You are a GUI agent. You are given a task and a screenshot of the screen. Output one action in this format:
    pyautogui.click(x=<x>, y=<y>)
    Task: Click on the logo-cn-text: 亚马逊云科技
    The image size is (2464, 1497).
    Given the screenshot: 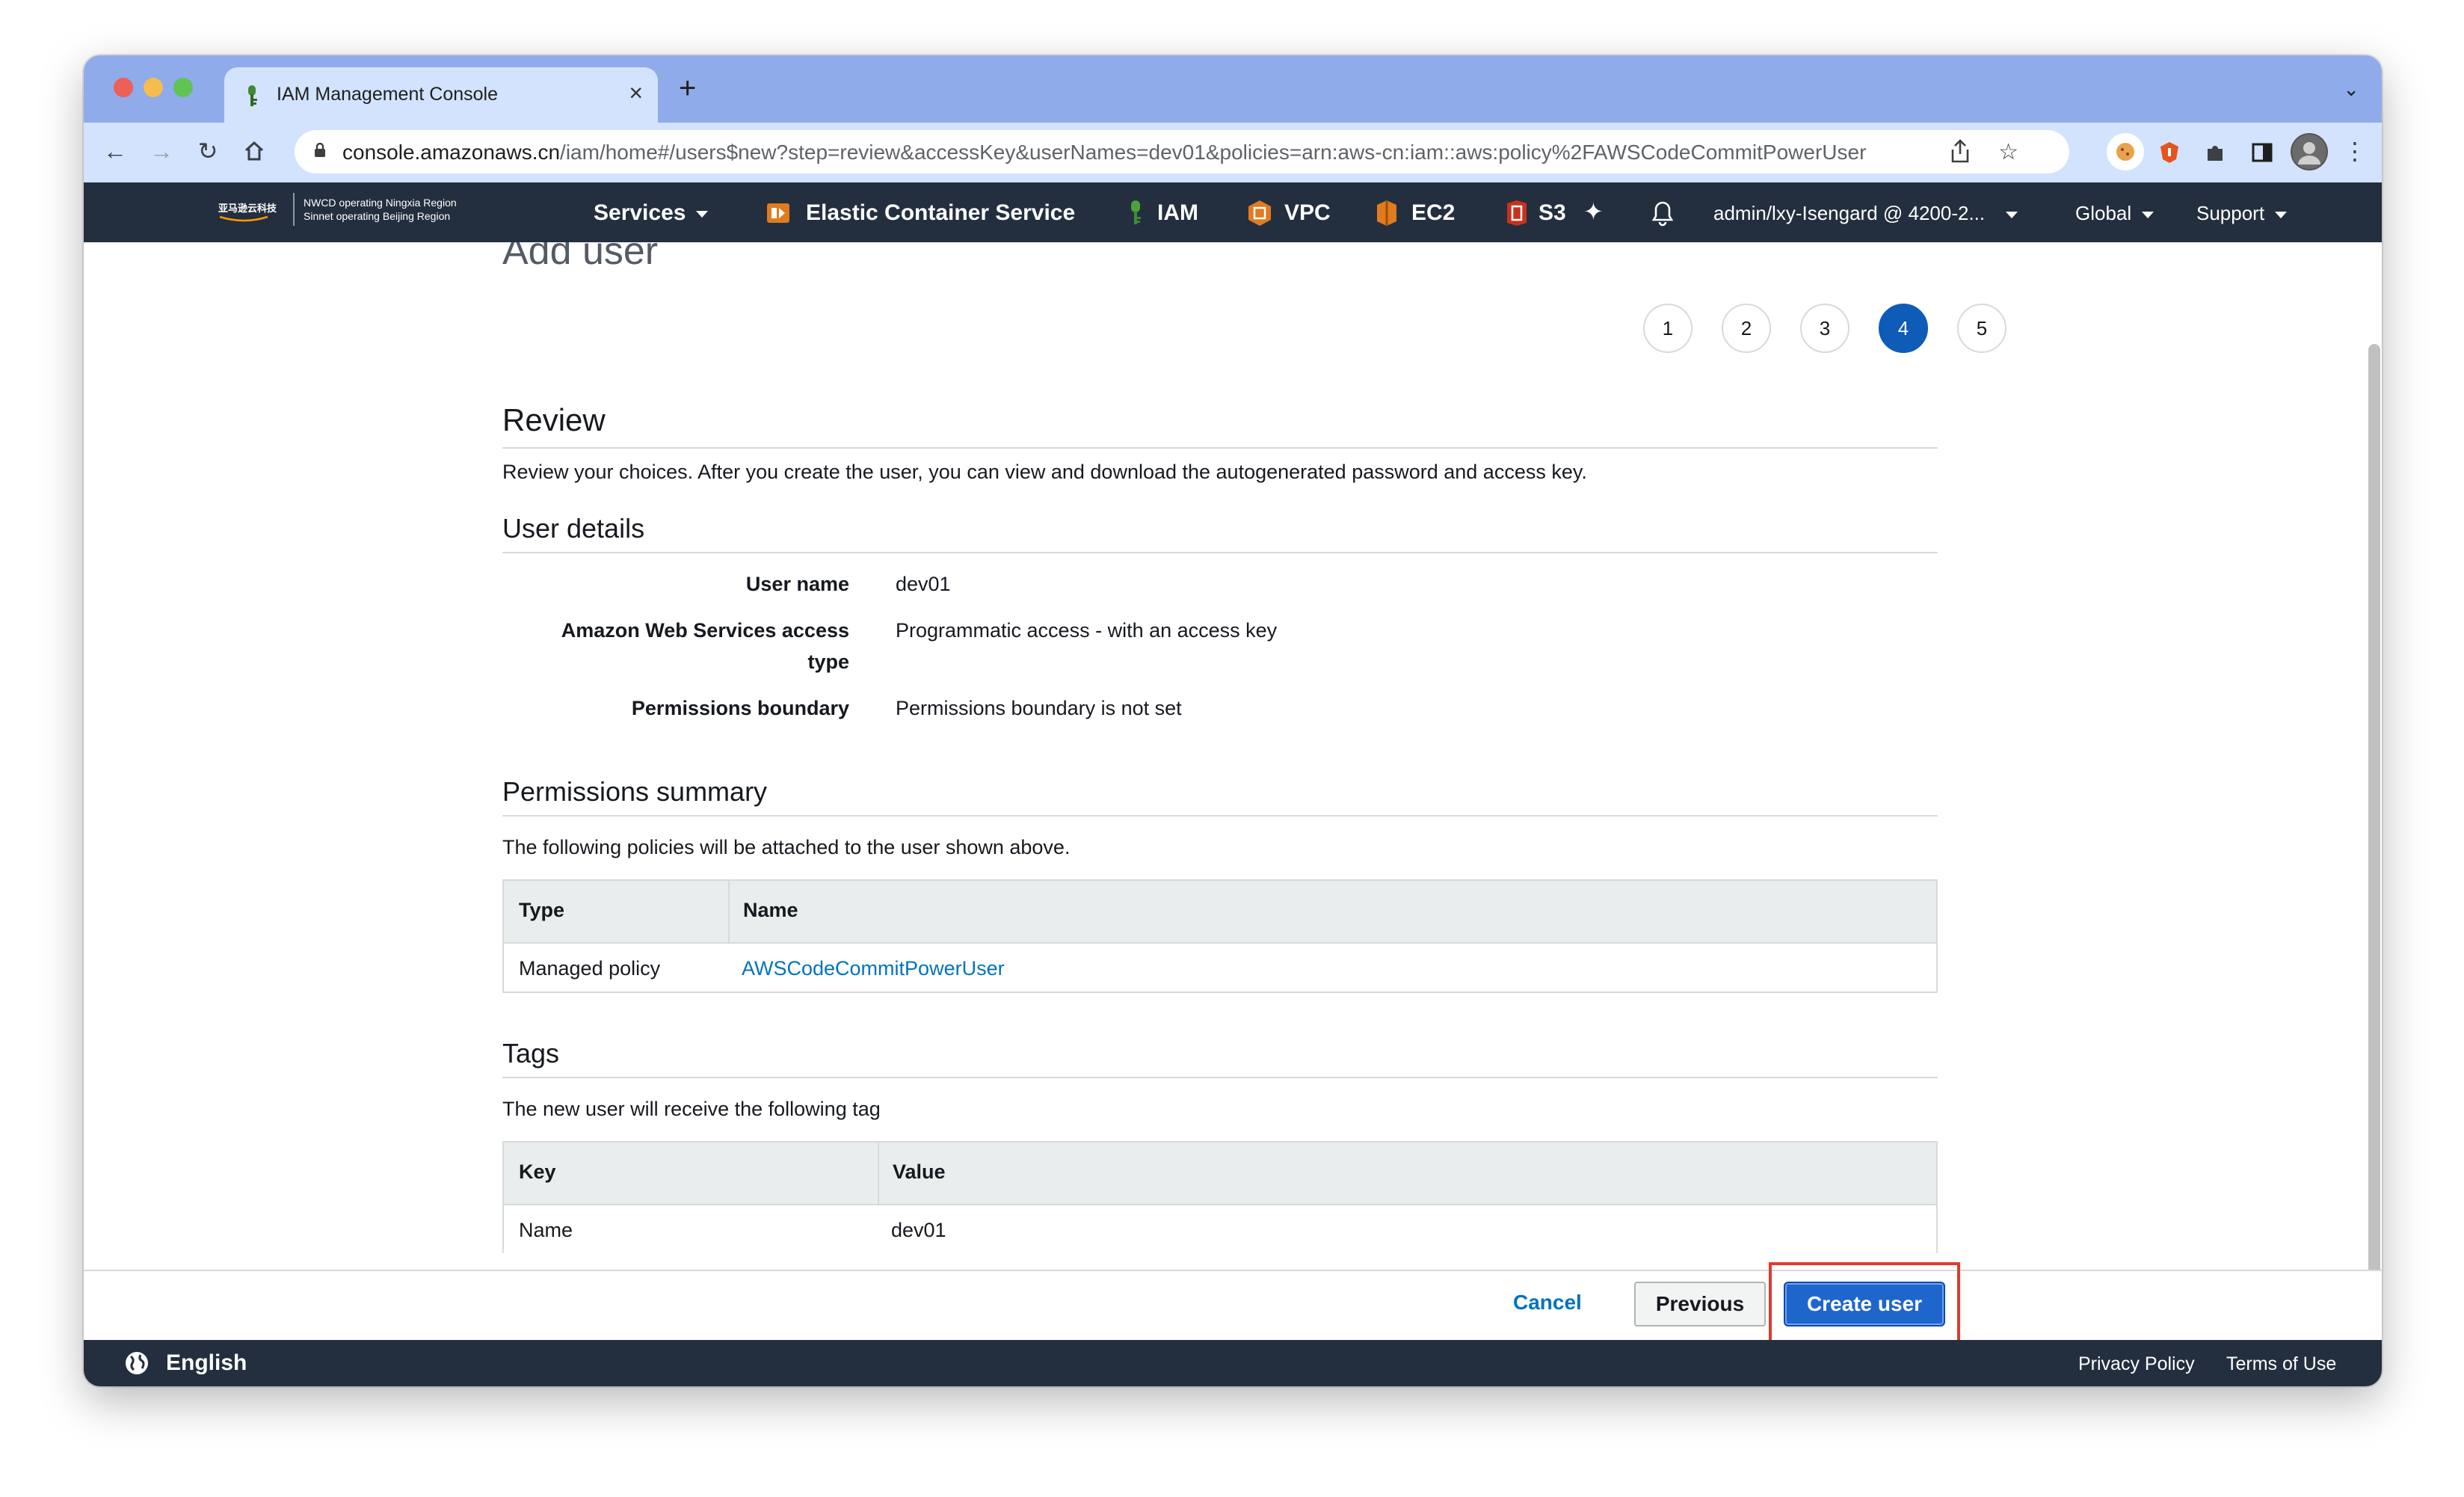 What is the action you would take?
    pyautogui.click(x=247, y=209)
    